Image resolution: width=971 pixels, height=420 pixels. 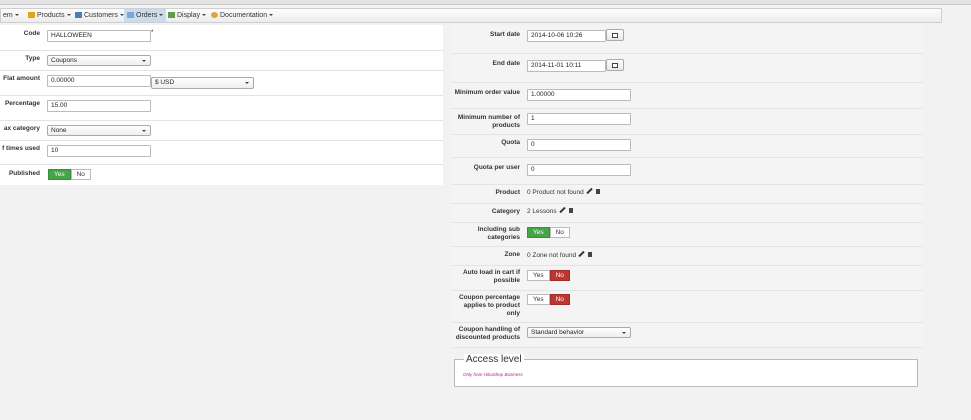 What do you see at coordinates (538, 232) in the screenshot?
I see `including-sub-yes-button: Yes` at bounding box center [538, 232].